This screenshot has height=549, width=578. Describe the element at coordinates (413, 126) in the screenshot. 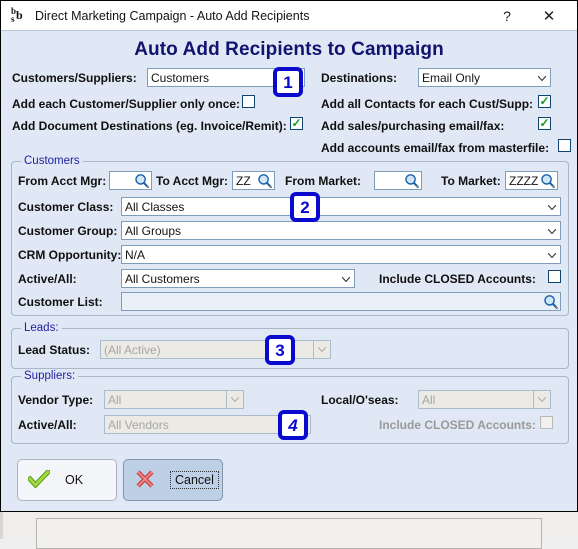

I see `add-sales-email-label: Add sales/purchasing email/fax:` at that location.